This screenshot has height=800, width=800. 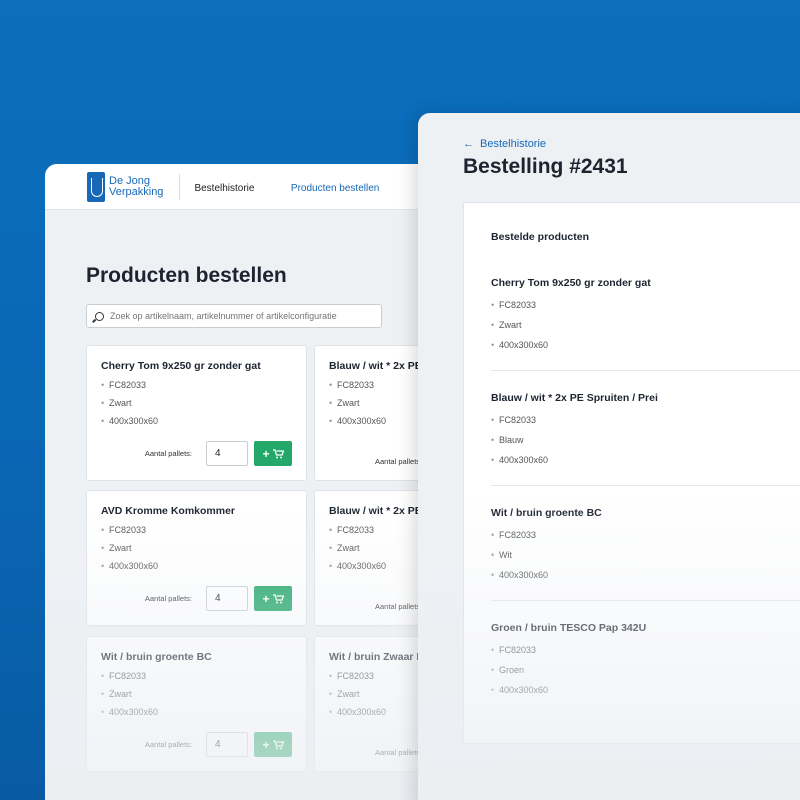 I want to click on logo-icon, so click(x=96, y=186).